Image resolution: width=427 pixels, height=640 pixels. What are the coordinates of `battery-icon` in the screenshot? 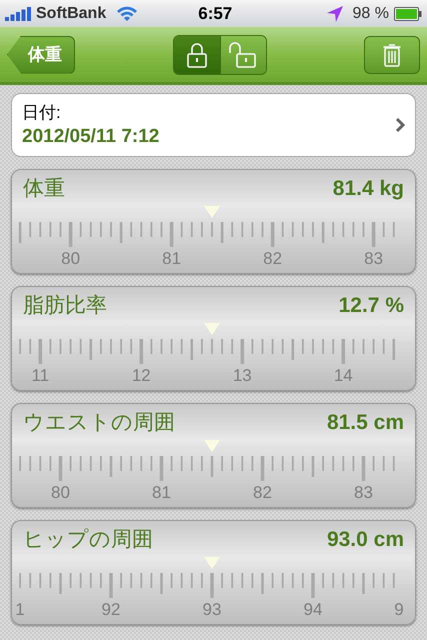 It's located at (408, 13).